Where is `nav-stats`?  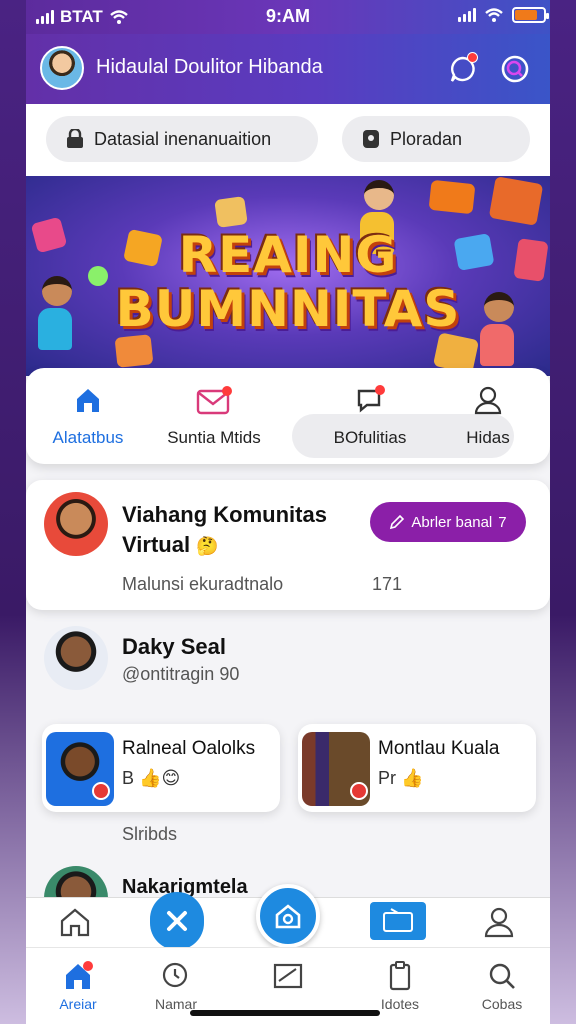
nav-stats is located at coordinates (288, 976).